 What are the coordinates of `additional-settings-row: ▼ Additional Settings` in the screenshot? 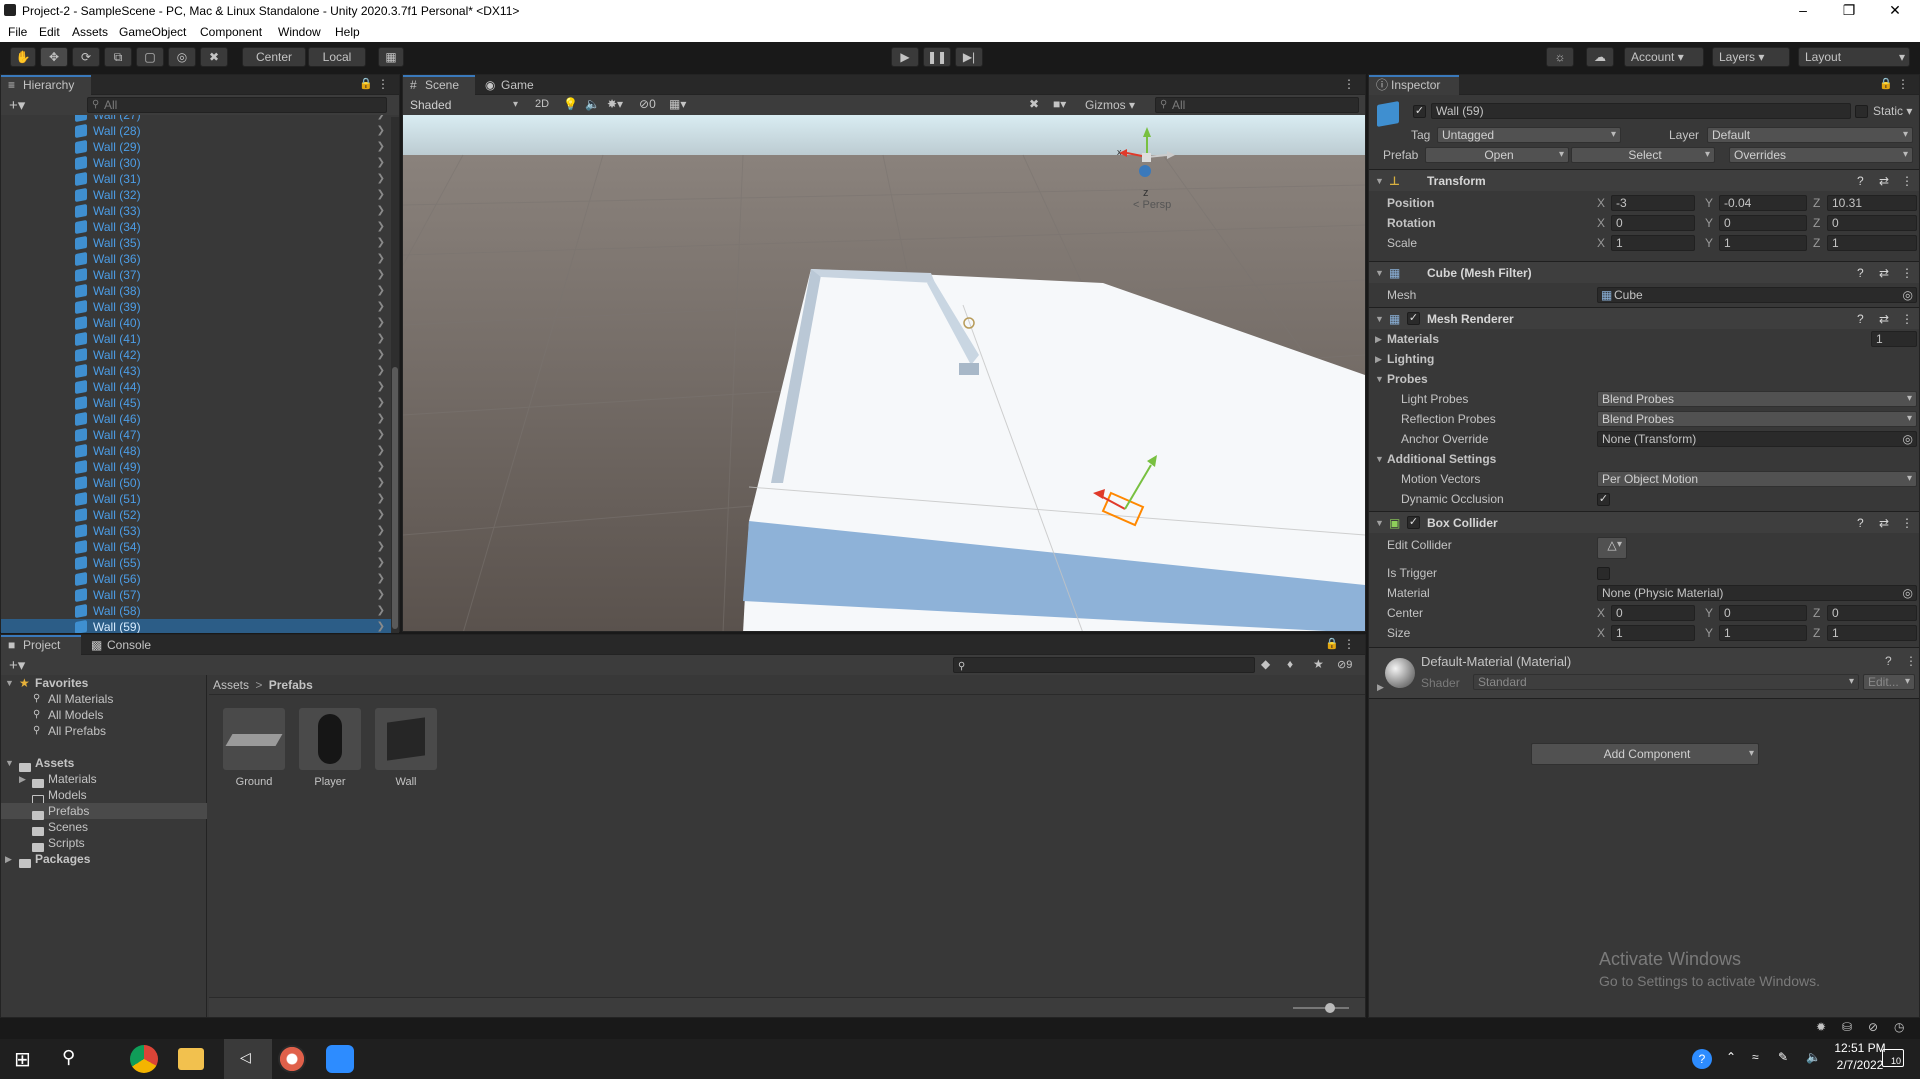 It's located at (1644, 459).